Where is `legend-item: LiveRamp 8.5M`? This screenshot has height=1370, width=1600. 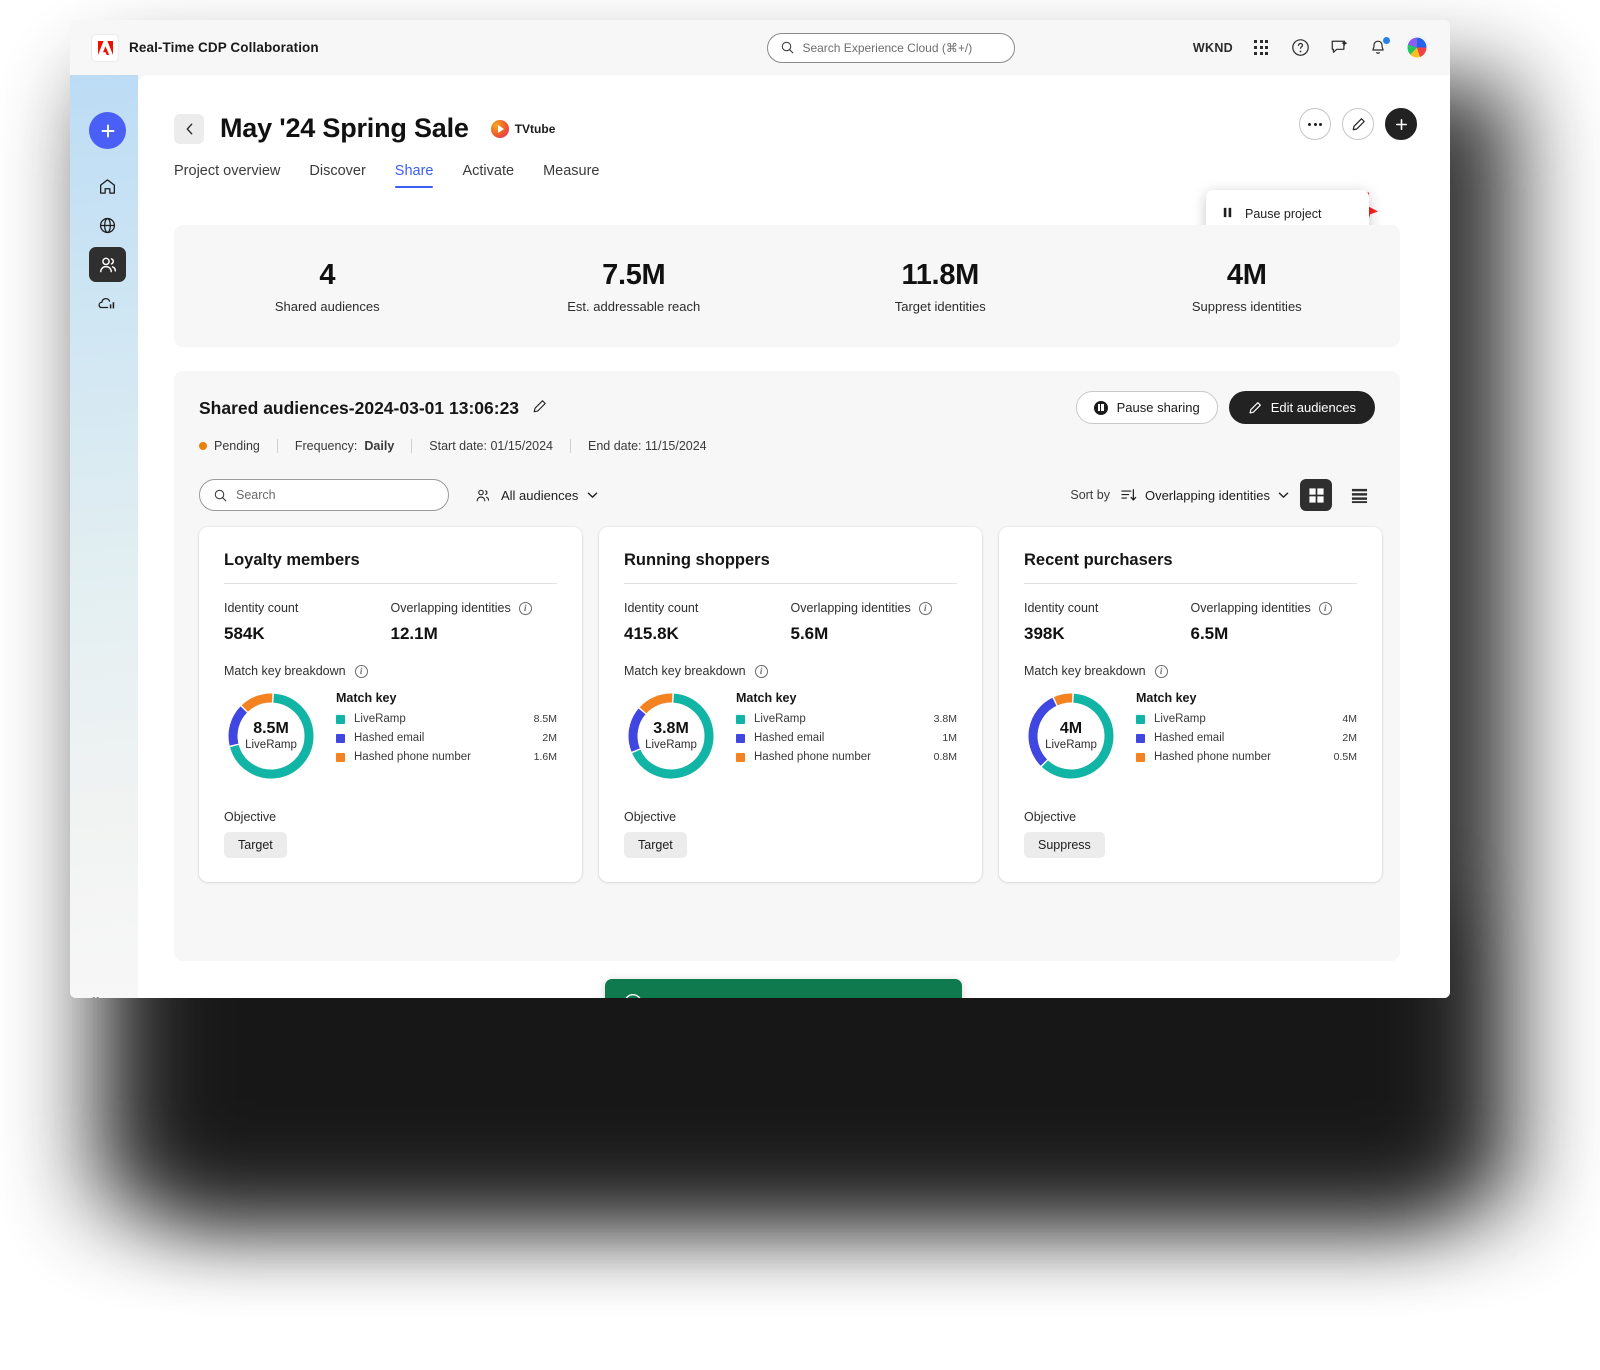
legend-item: LiveRamp 8.5M is located at coordinates (446, 719).